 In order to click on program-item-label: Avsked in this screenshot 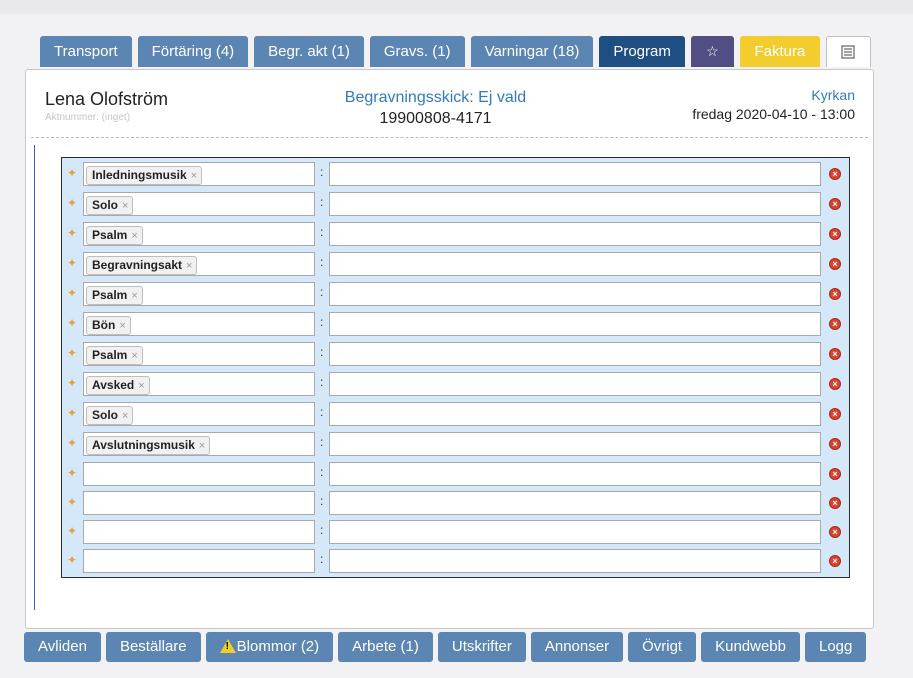, I will do `click(113, 385)`.